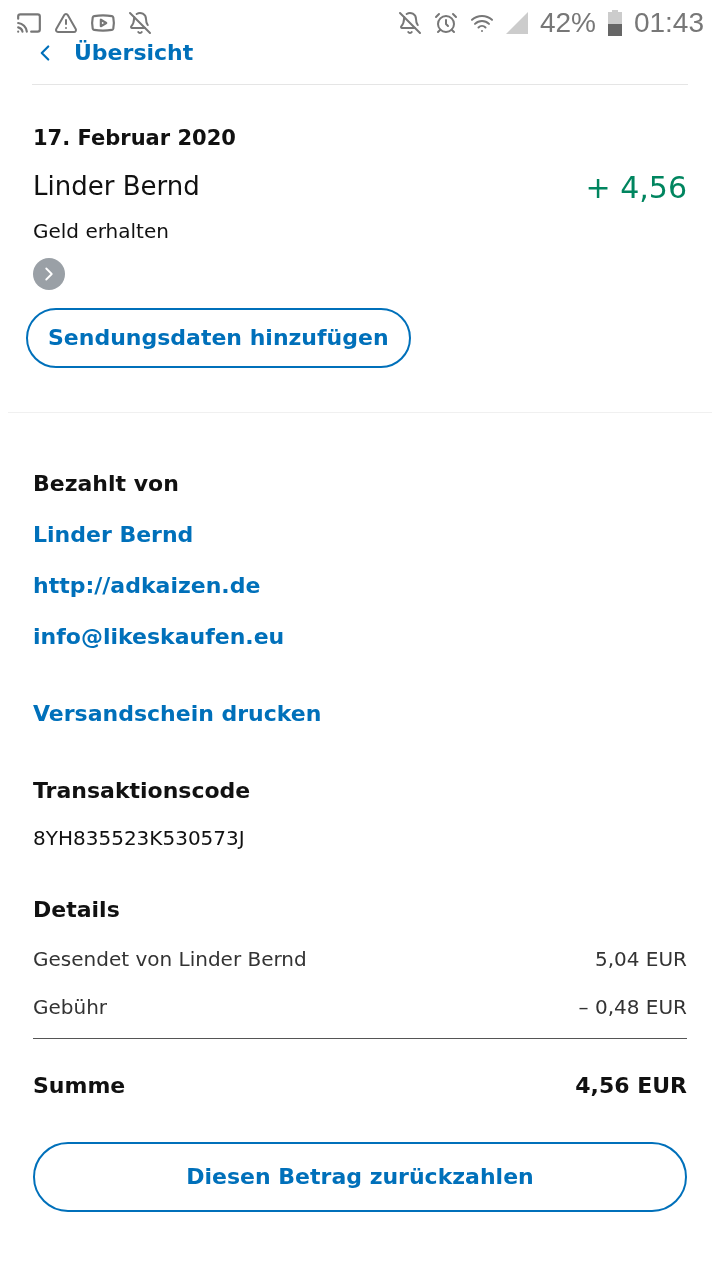 This screenshot has height=1280, width=720. I want to click on total-value: 4,56 EUR, so click(631, 1085).